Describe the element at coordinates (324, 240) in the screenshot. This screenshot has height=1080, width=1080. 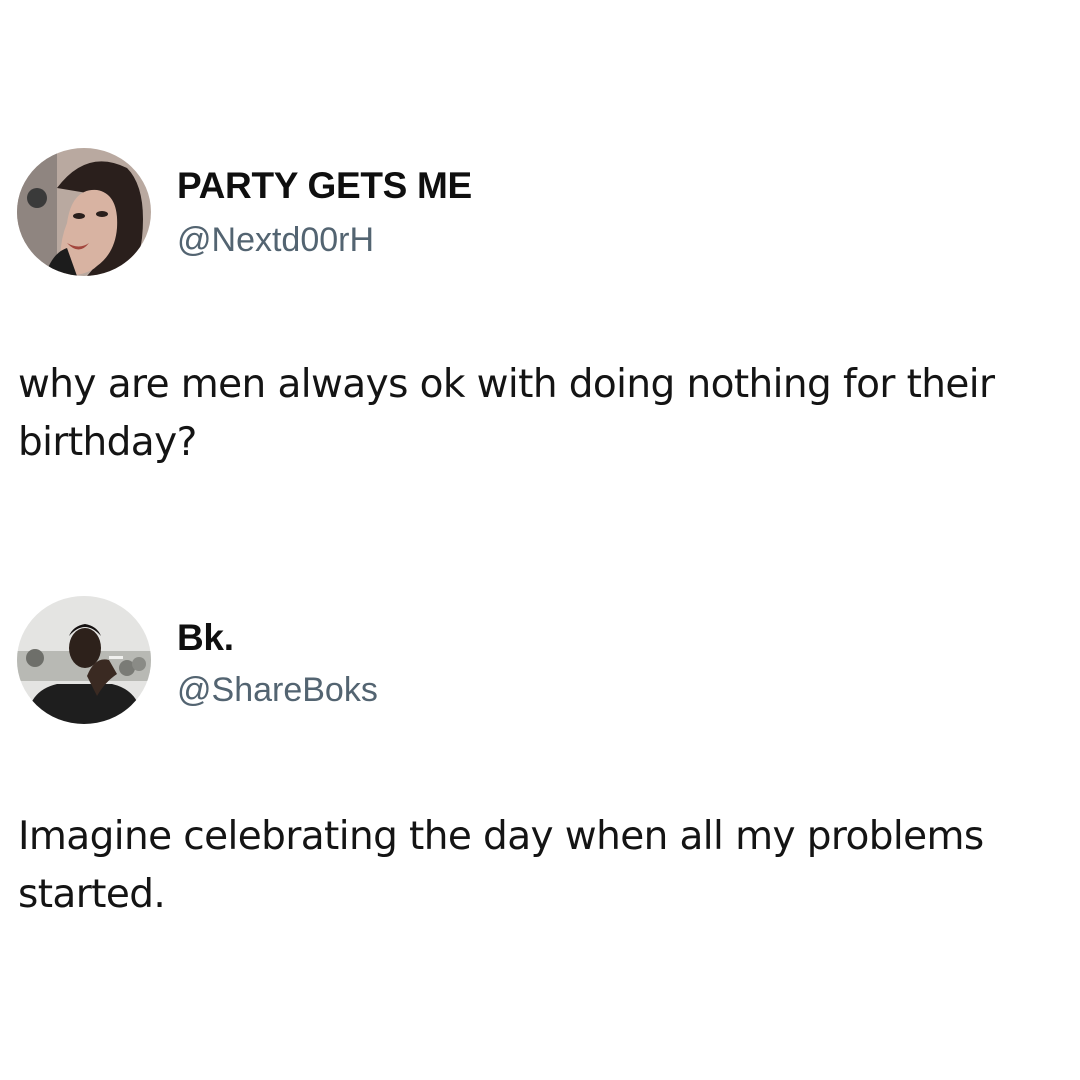
I see `user-handle: @Nextd00rH` at that location.